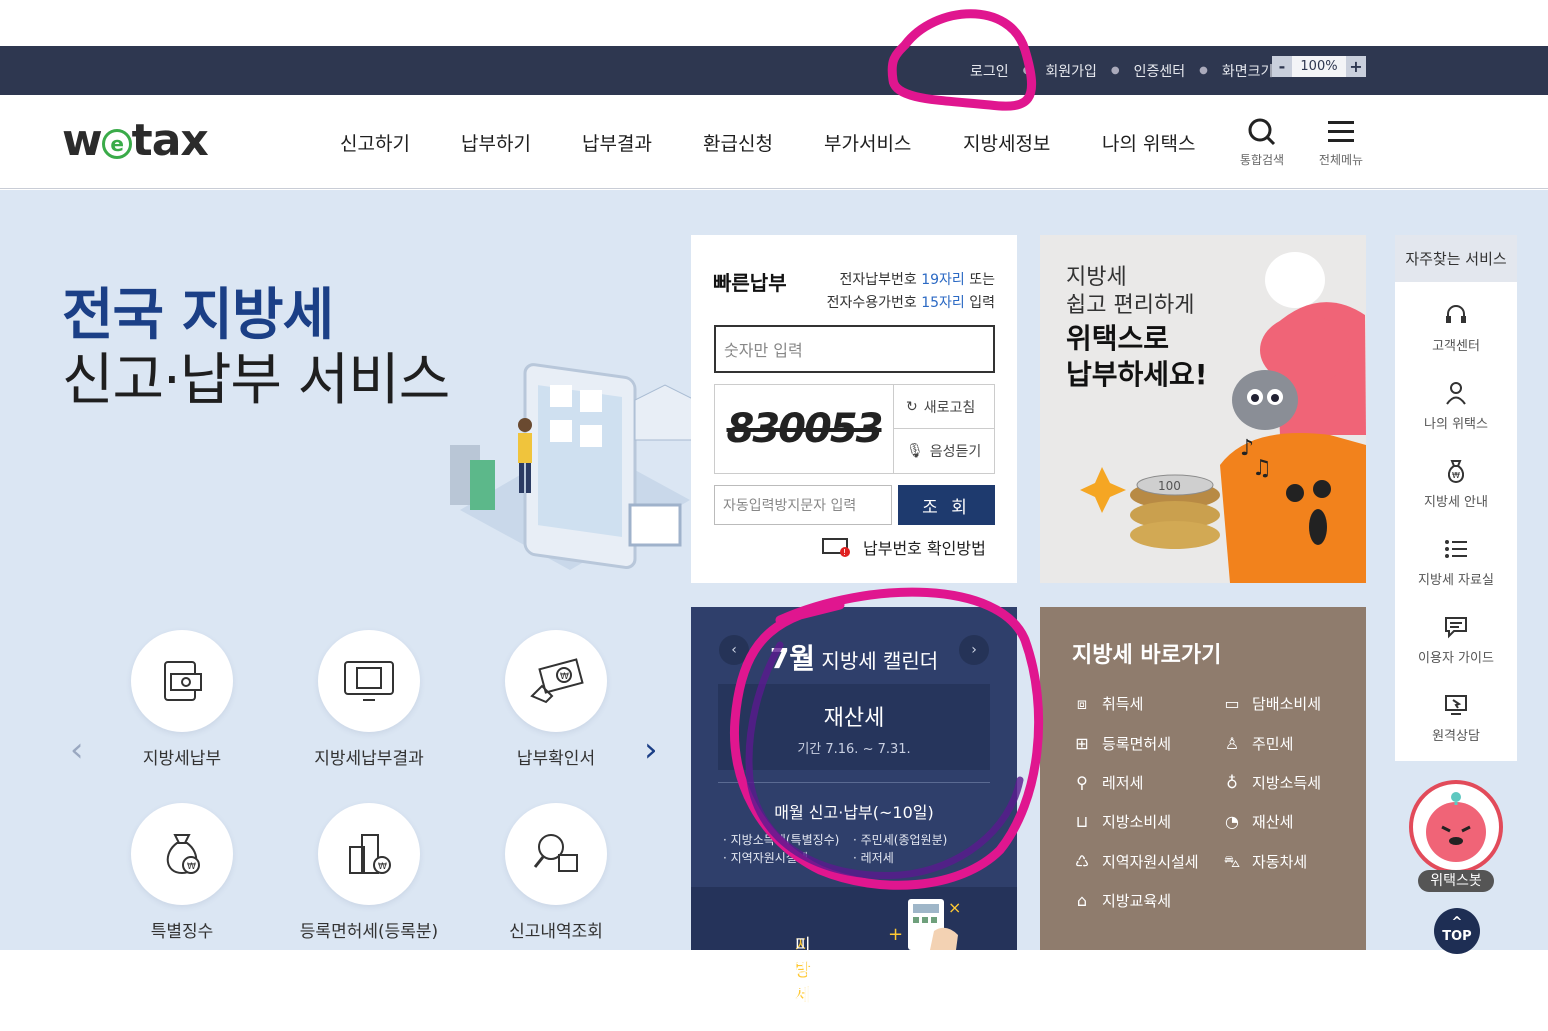 The height and width of the screenshot is (1031, 1548). I want to click on logo-w: w, so click(82, 140).